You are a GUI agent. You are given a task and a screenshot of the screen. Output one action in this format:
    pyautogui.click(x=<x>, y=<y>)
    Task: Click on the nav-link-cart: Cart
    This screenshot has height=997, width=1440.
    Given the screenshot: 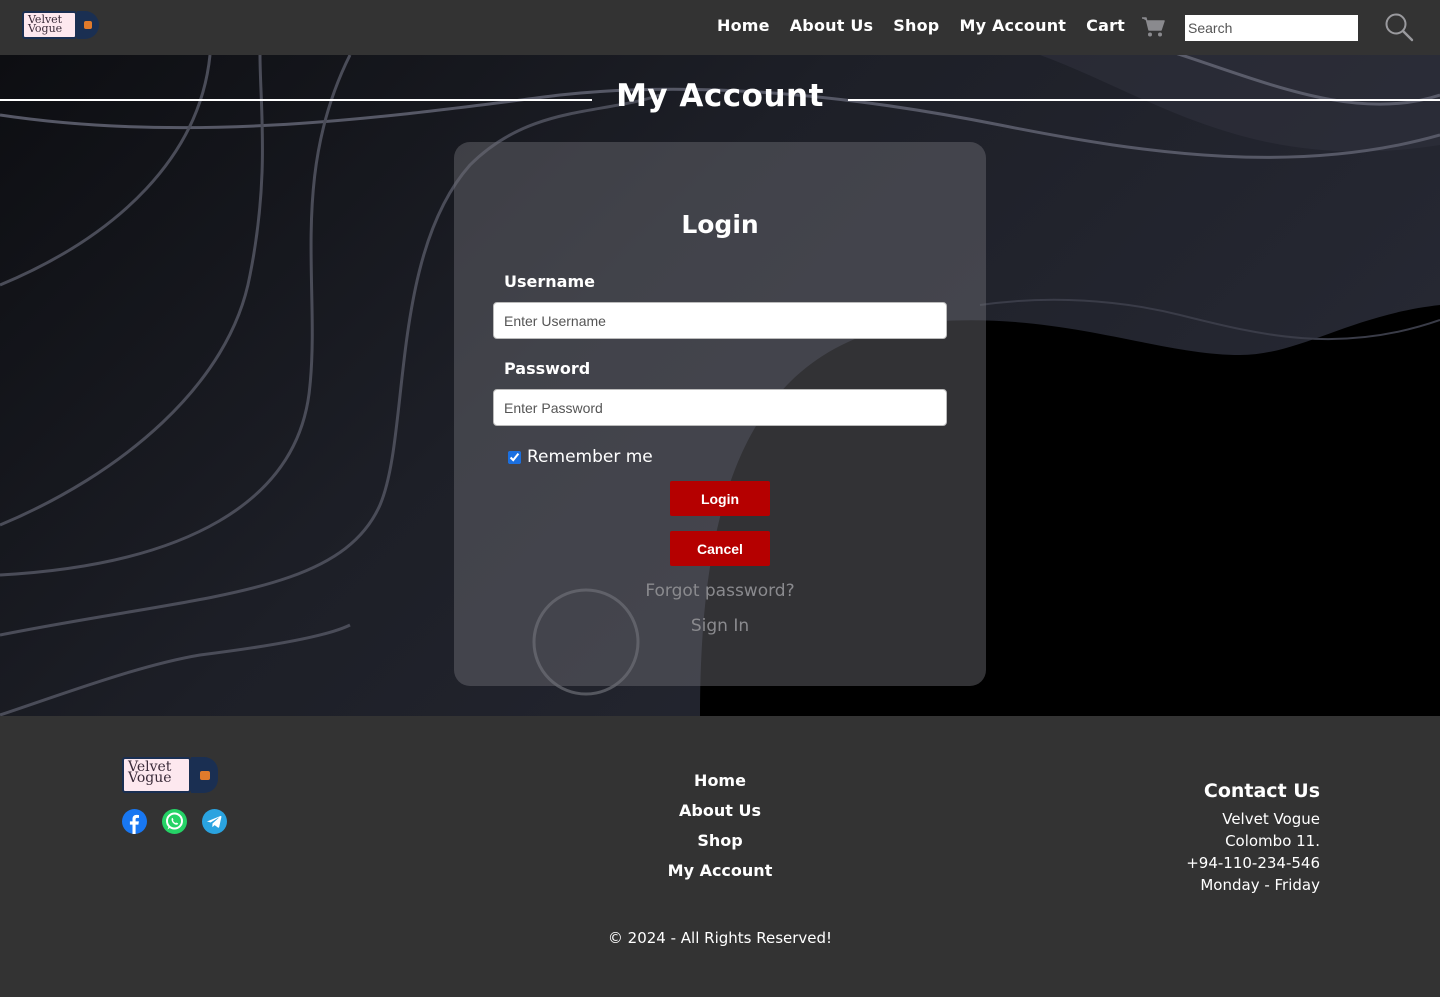 What is the action you would take?
    pyautogui.click(x=1105, y=25)
    